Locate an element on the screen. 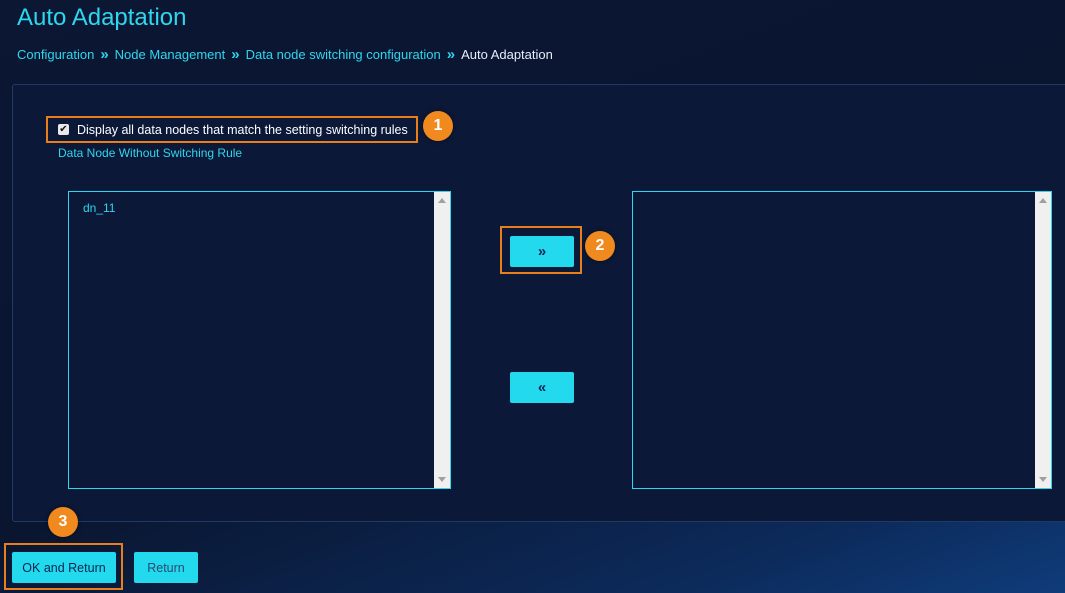 The height and width of the screenshot is (593, 1065). list-item: dn_11 is located at coordinates (99, 208).